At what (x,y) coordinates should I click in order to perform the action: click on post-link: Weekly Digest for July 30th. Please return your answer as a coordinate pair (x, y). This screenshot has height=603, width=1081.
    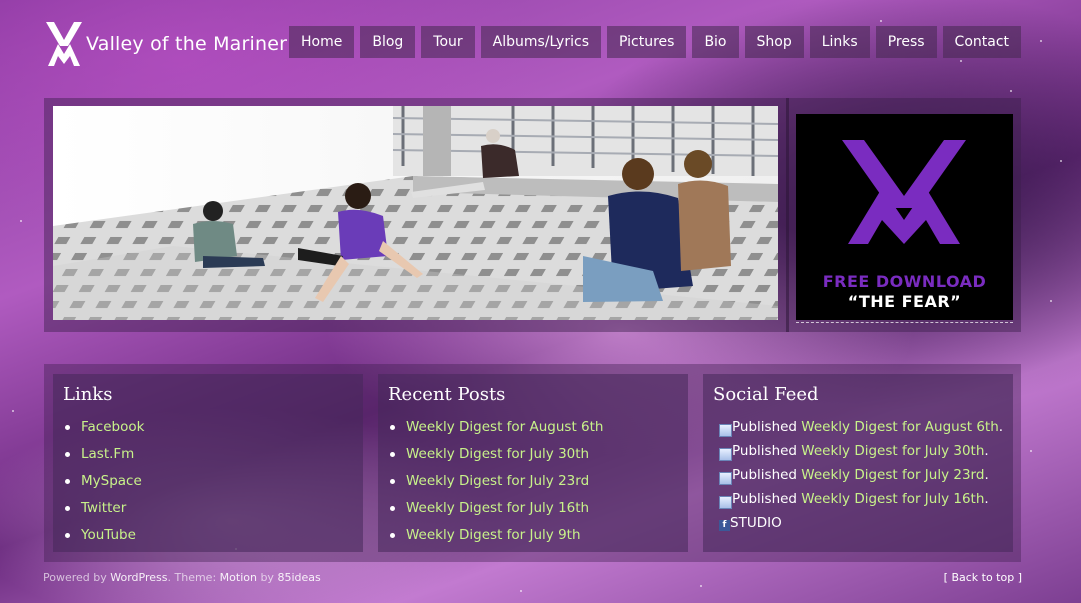
    Looking at the image, I should click on (497, 454).